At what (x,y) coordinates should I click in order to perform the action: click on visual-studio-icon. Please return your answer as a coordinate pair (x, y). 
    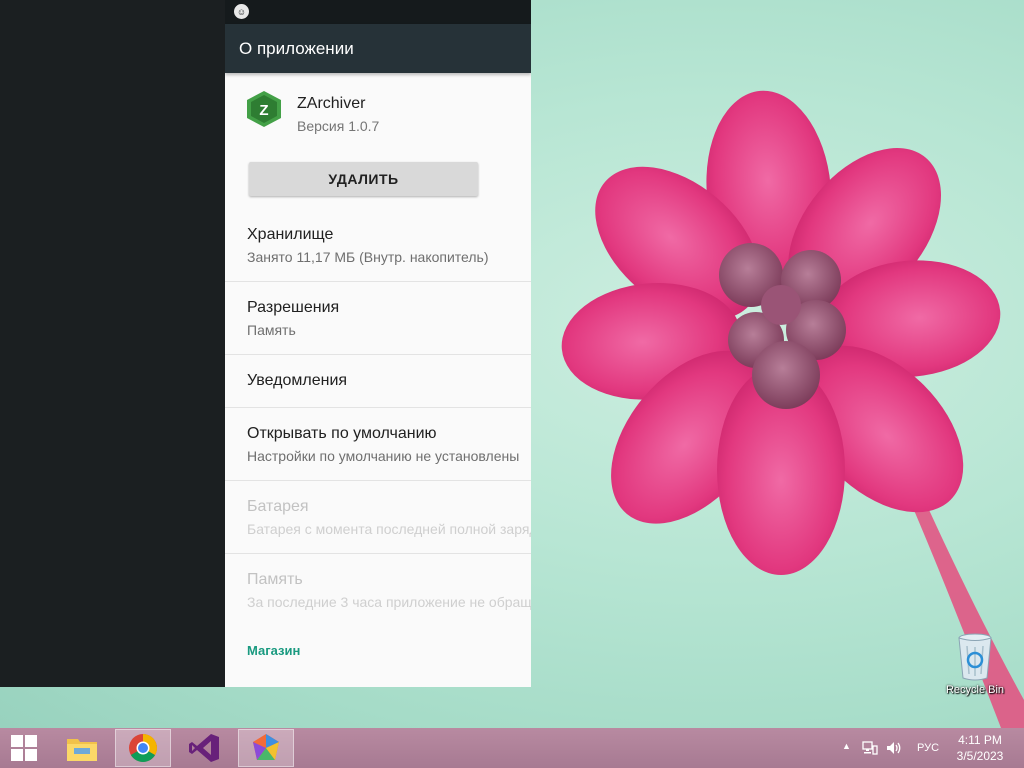
    Looking at the image, I should click on (204, 748).